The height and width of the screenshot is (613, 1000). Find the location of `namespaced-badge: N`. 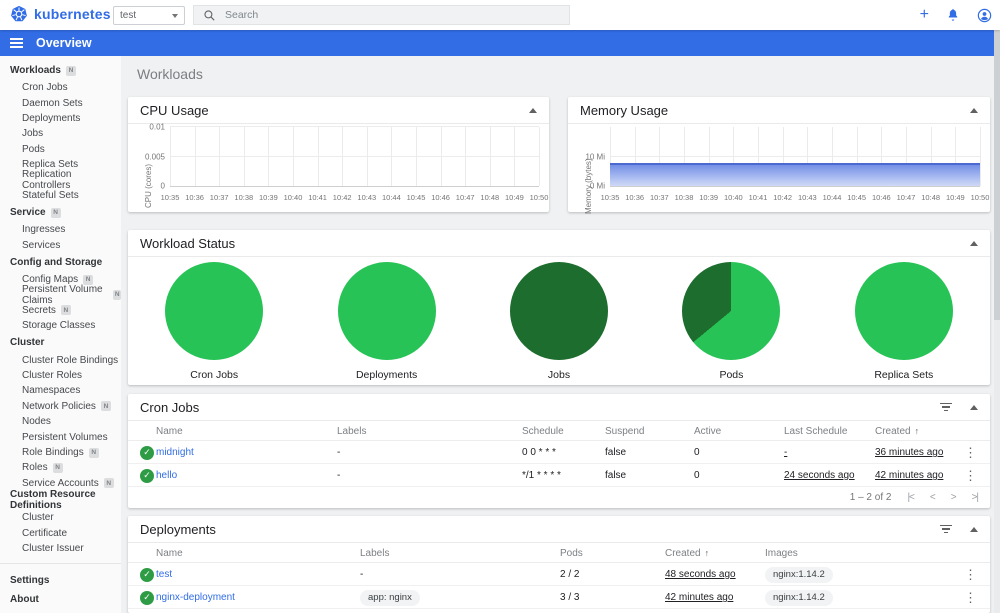

namespaced-badge: N is located at coordinates (108, 483).